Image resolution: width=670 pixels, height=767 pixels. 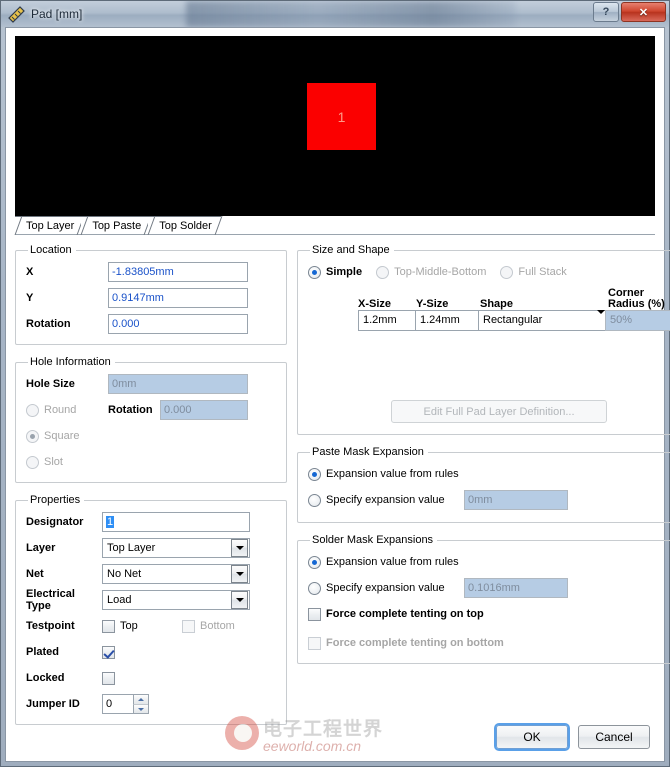 I want to click on paste-specify-label: Specify expansion value, so click(x=385, y=500).